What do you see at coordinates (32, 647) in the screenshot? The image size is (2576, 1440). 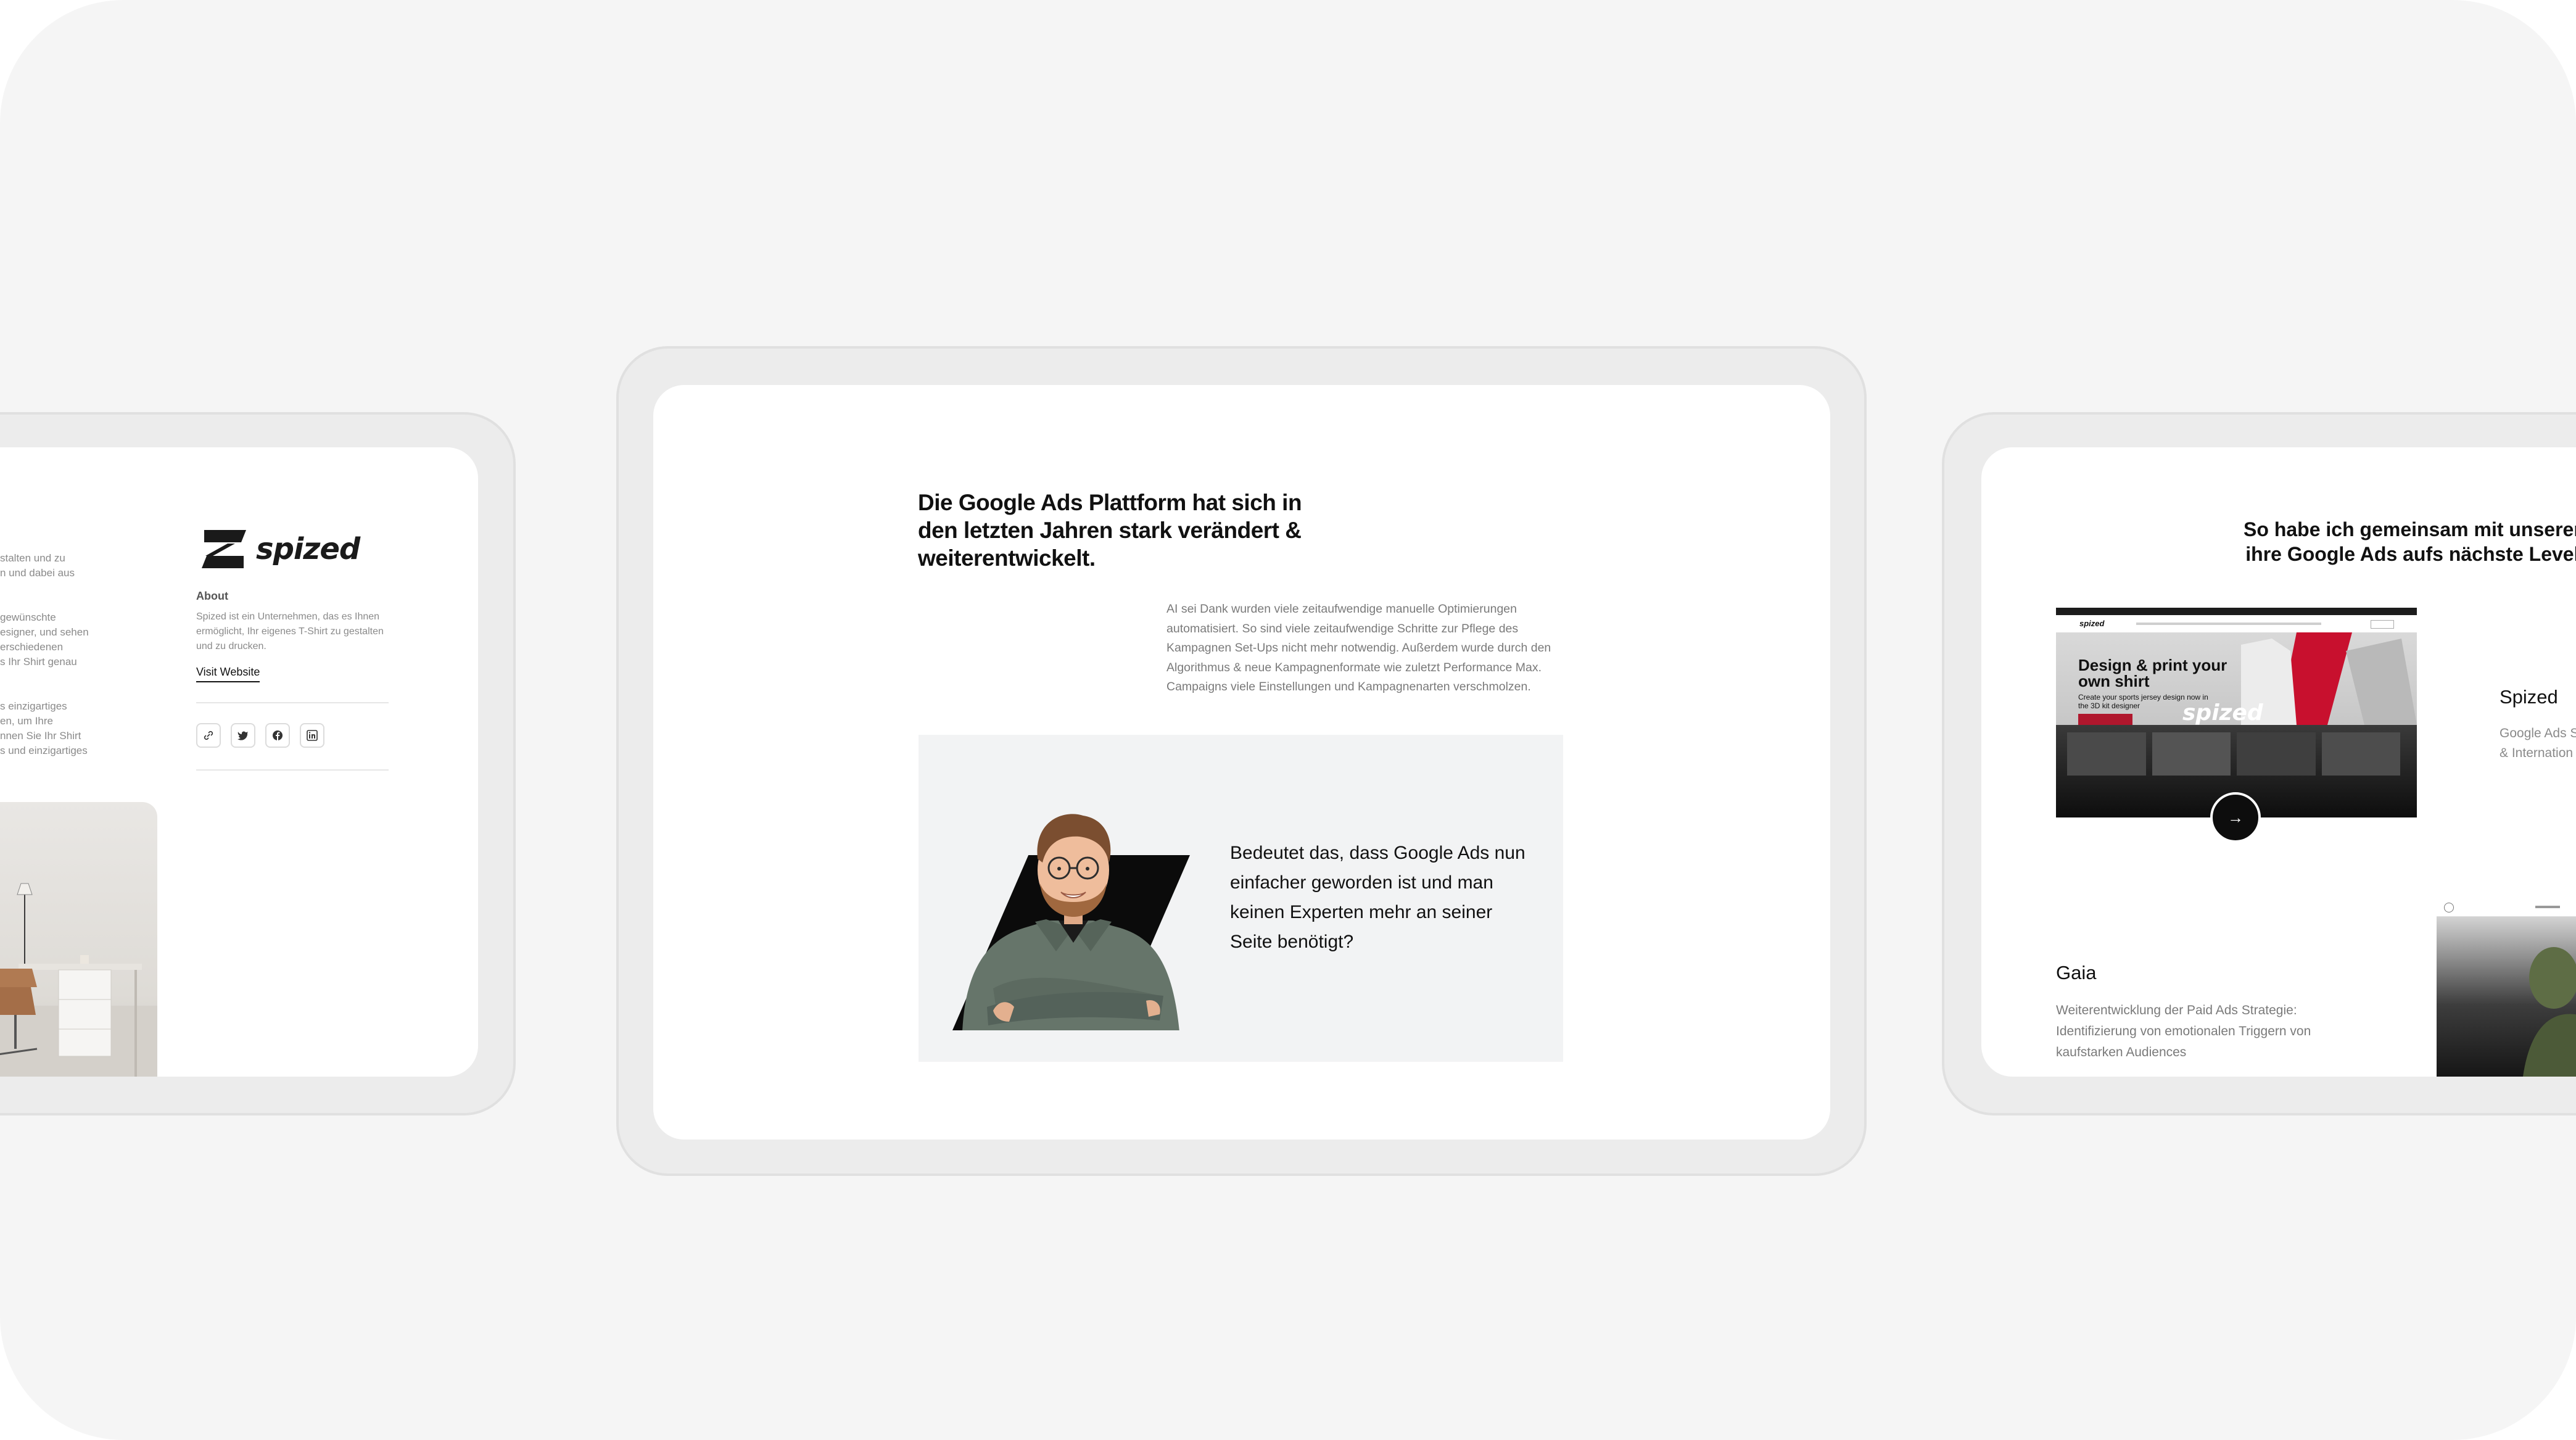 I see `left-text-fragment: erschiedenen` at bounding box center [32, 647].